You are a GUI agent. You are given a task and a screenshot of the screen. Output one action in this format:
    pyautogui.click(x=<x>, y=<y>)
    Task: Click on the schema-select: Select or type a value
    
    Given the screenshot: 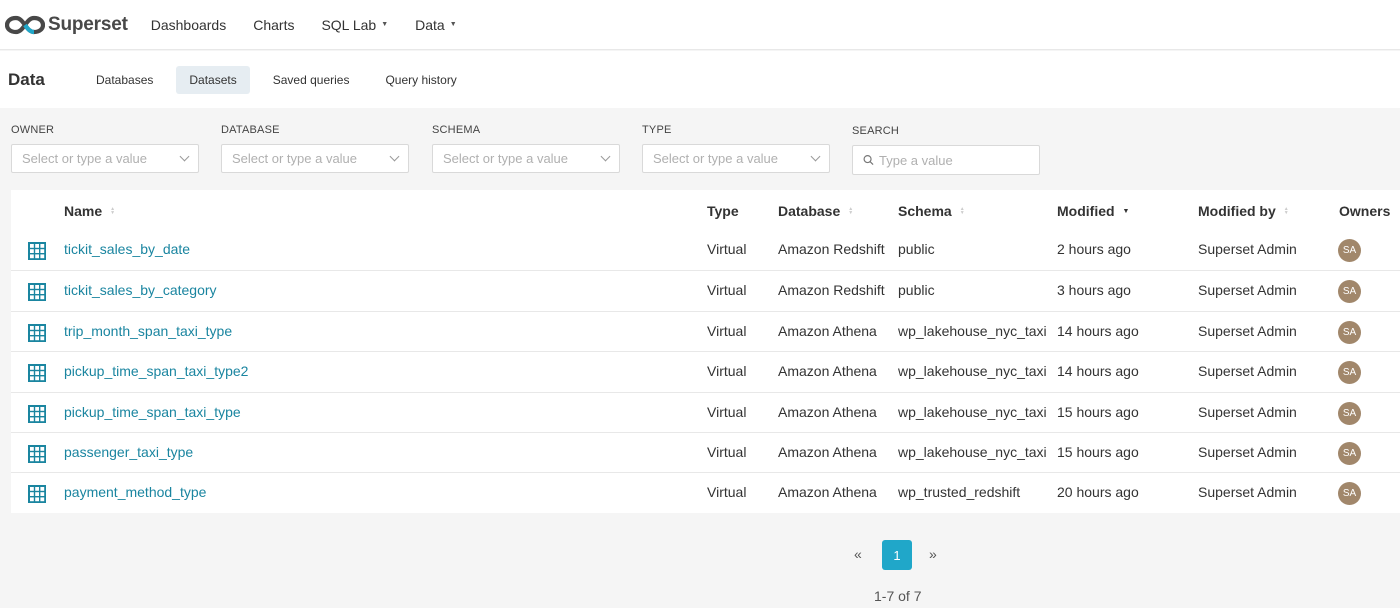 What is the action you would take?
    pyautogui.click(x=526, y=158)
    